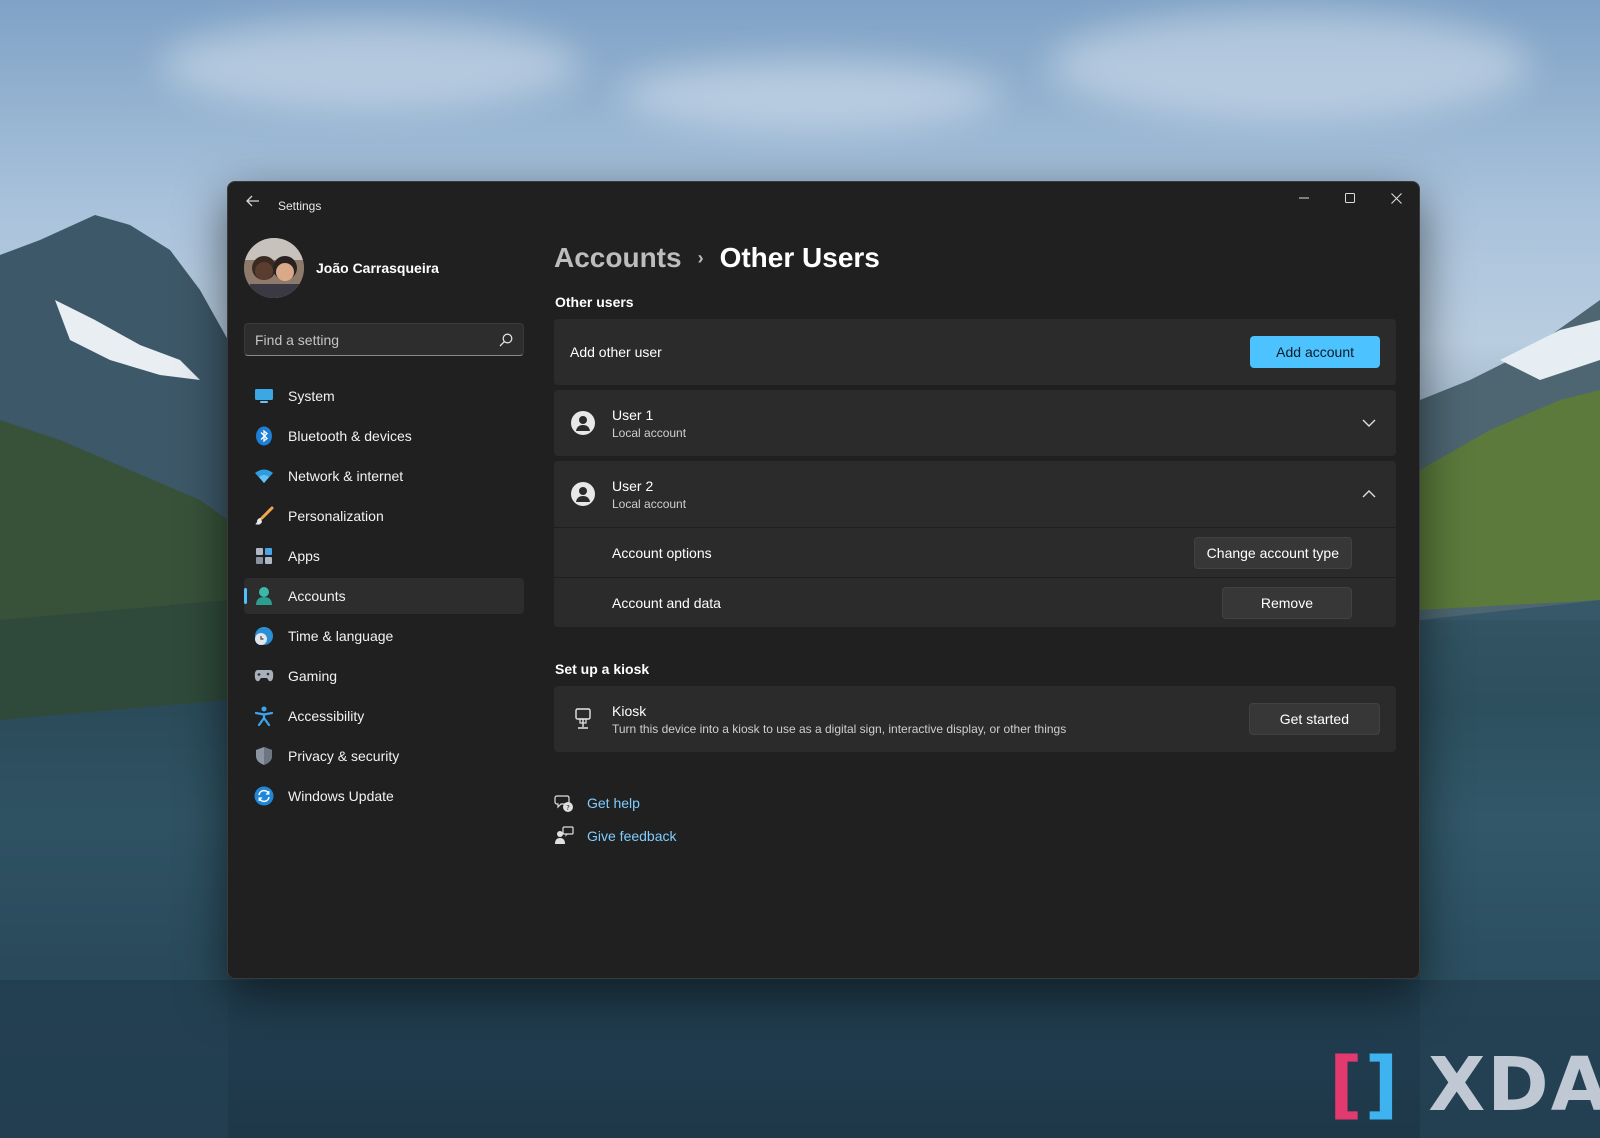  Describe the element at coordinates (975, 802) in the screenshot. I see `get-help-row: ? Get help` at that location.